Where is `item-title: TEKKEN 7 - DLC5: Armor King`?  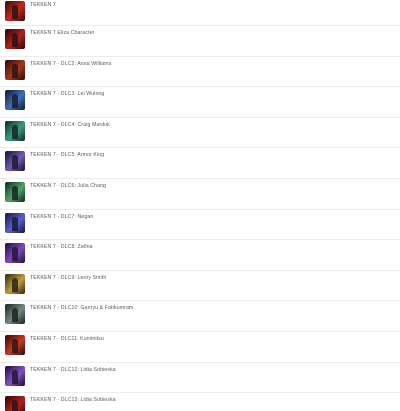
item-title: TEKKEN 7 - DLC5: Armor King is located at coordinates (67, 155).